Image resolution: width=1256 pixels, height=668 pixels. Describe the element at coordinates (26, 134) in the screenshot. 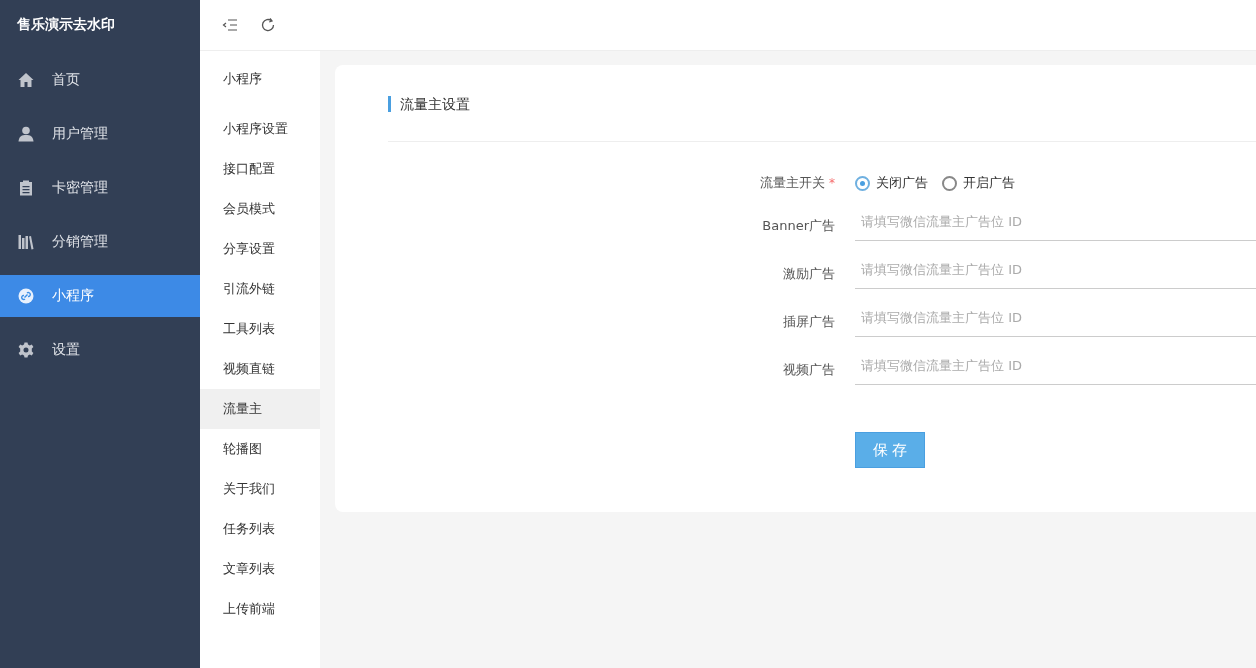

I see `user-icon` at that location.